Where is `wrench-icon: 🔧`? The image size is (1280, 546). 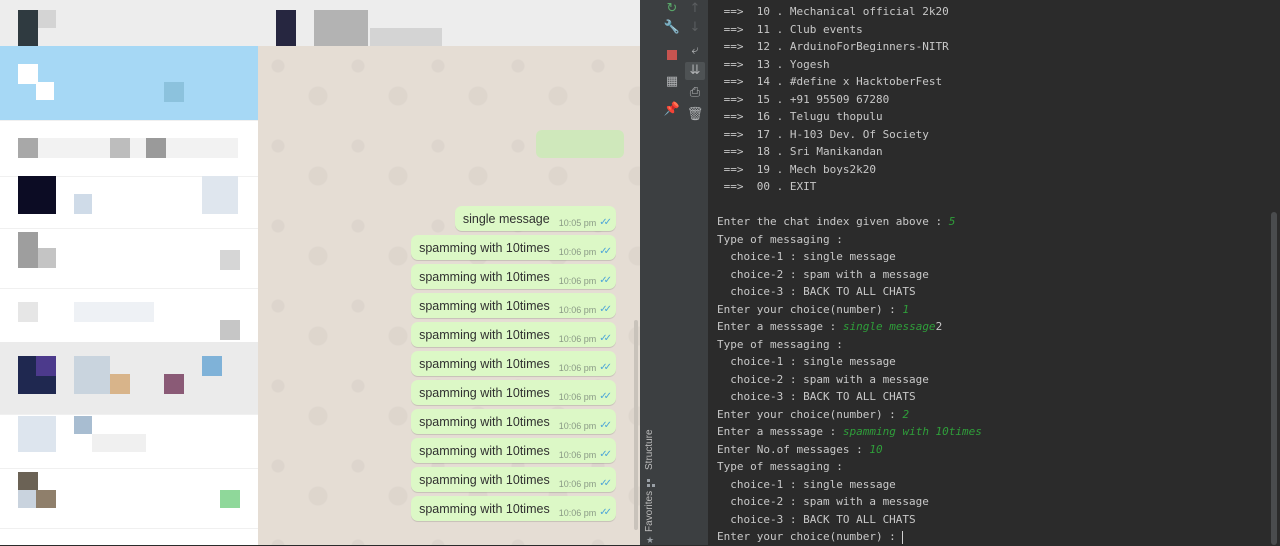
wrench-icon: 🔧 is located at coordinates (672, 28).